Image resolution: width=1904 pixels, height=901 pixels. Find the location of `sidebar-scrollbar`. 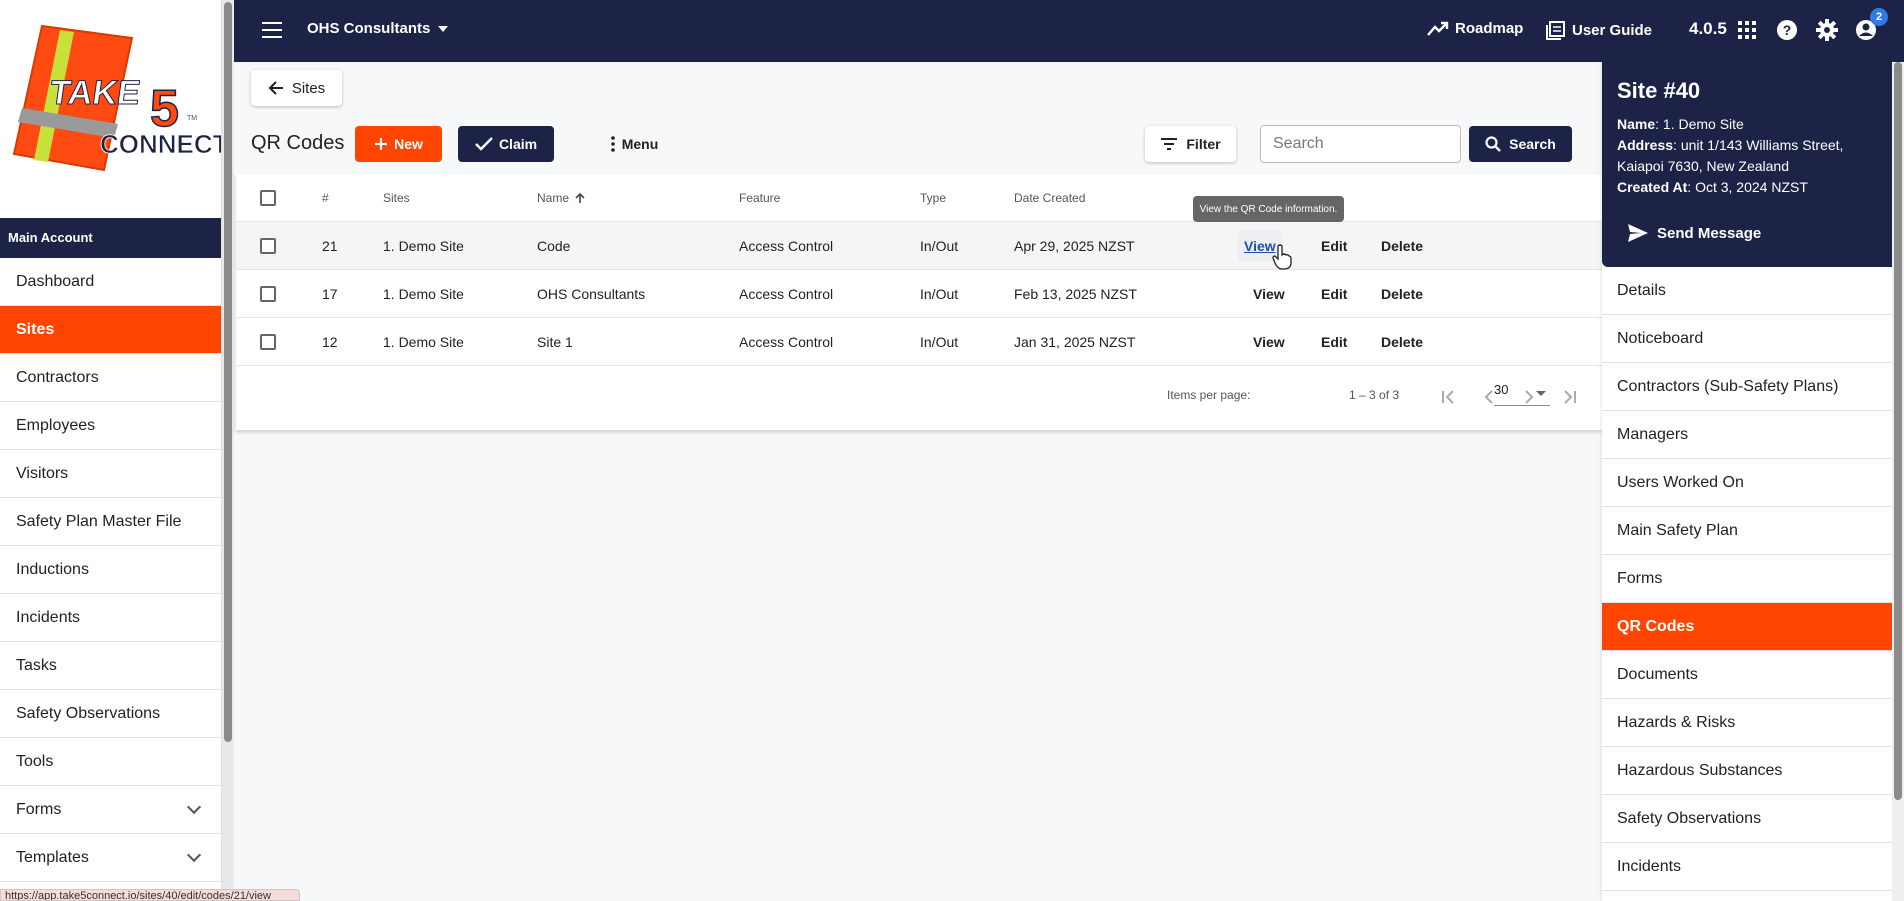

sidebar-scrollbar is located at coordinates (228, 450).